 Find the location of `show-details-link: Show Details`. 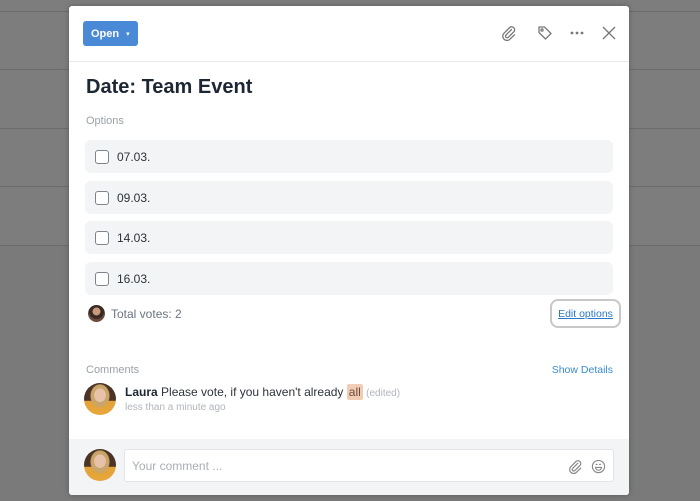

show-details-link: Show Details is located at coordinates (582, 370).